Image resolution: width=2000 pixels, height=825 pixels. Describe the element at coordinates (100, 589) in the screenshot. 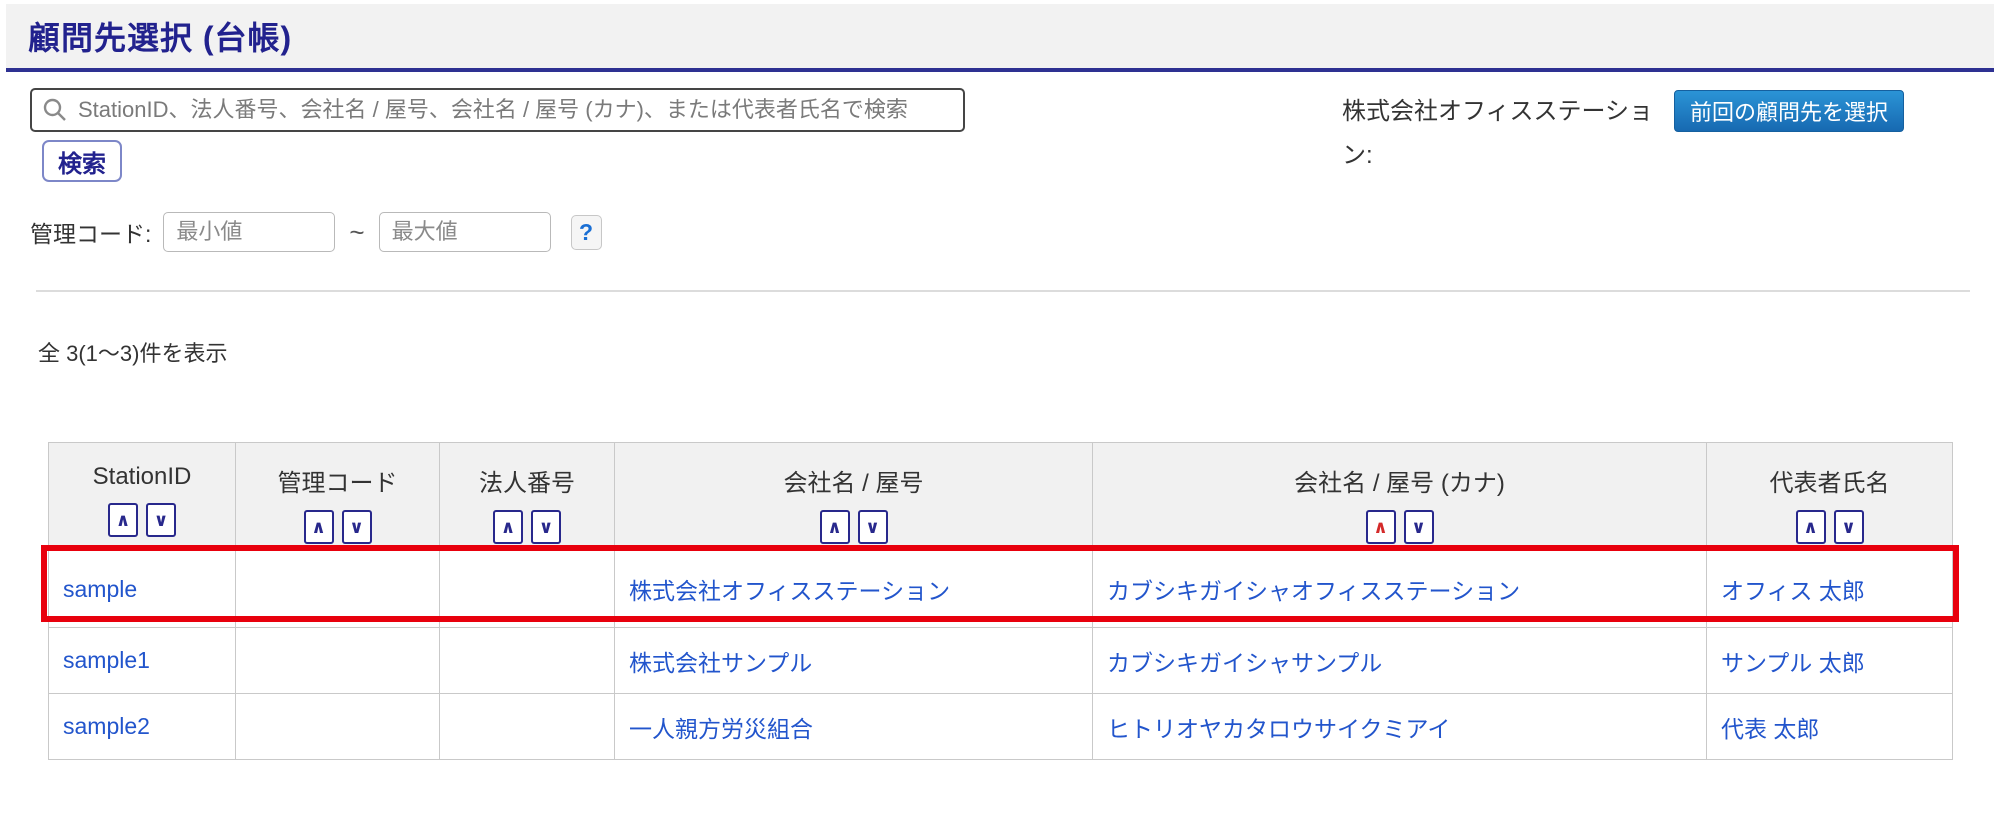

I see `station-id-link: sample` at that location.